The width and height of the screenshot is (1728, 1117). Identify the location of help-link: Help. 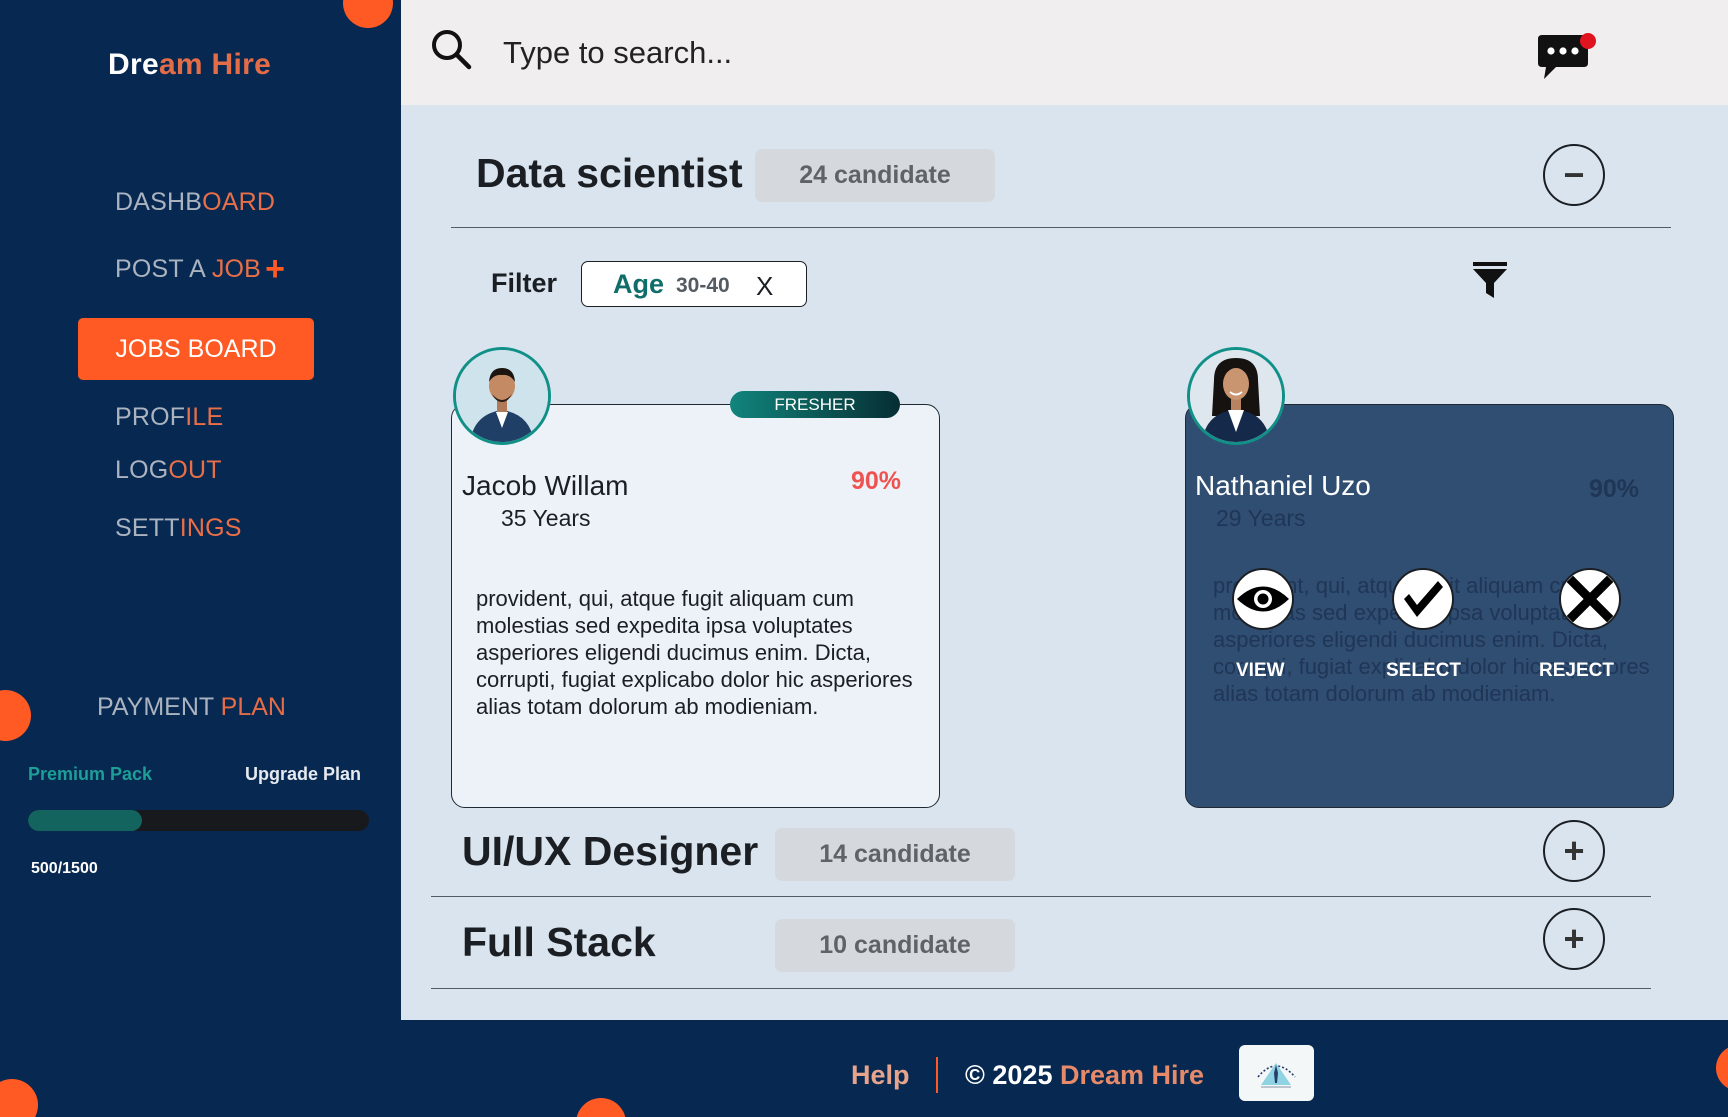
(880, 1075).